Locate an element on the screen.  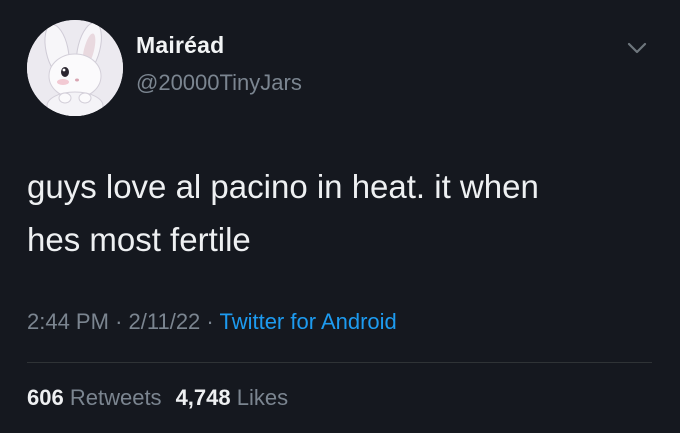
tweet-date: 2/11/22 is located at coordinates (165, 321).